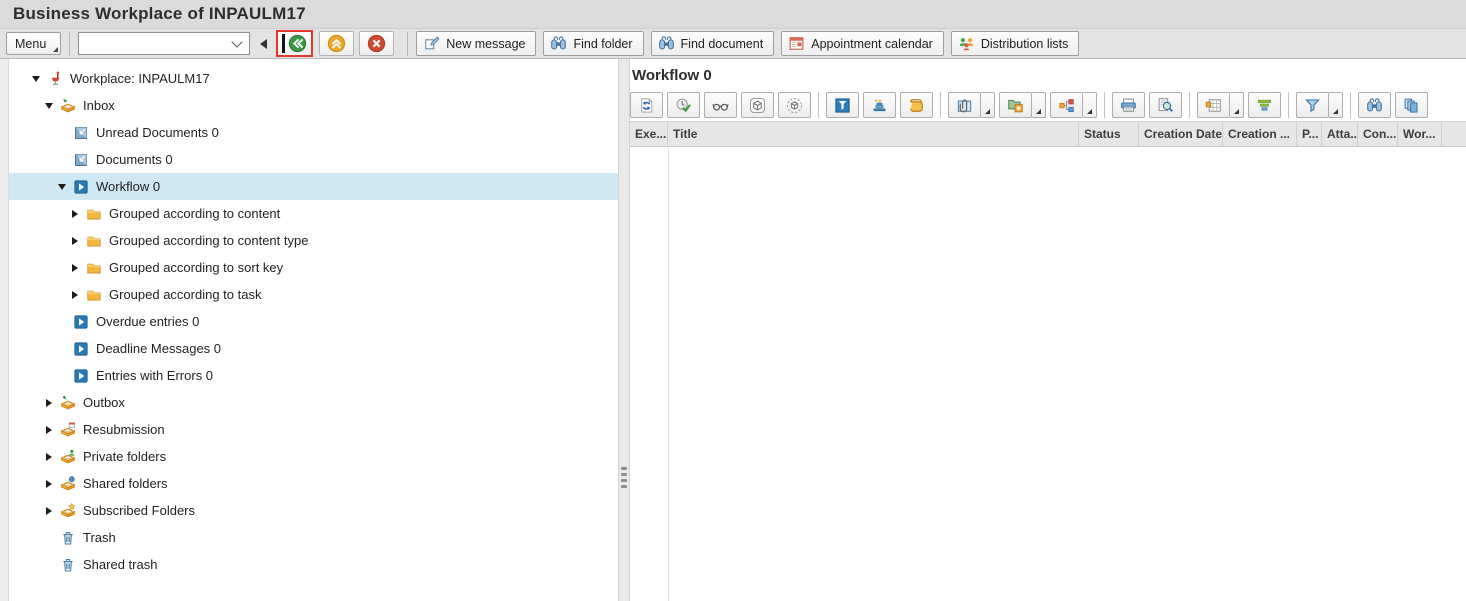  I want to click on tree-item-grouped-according-to-sort-key: Grouped according to sort key, so click(313, 267).